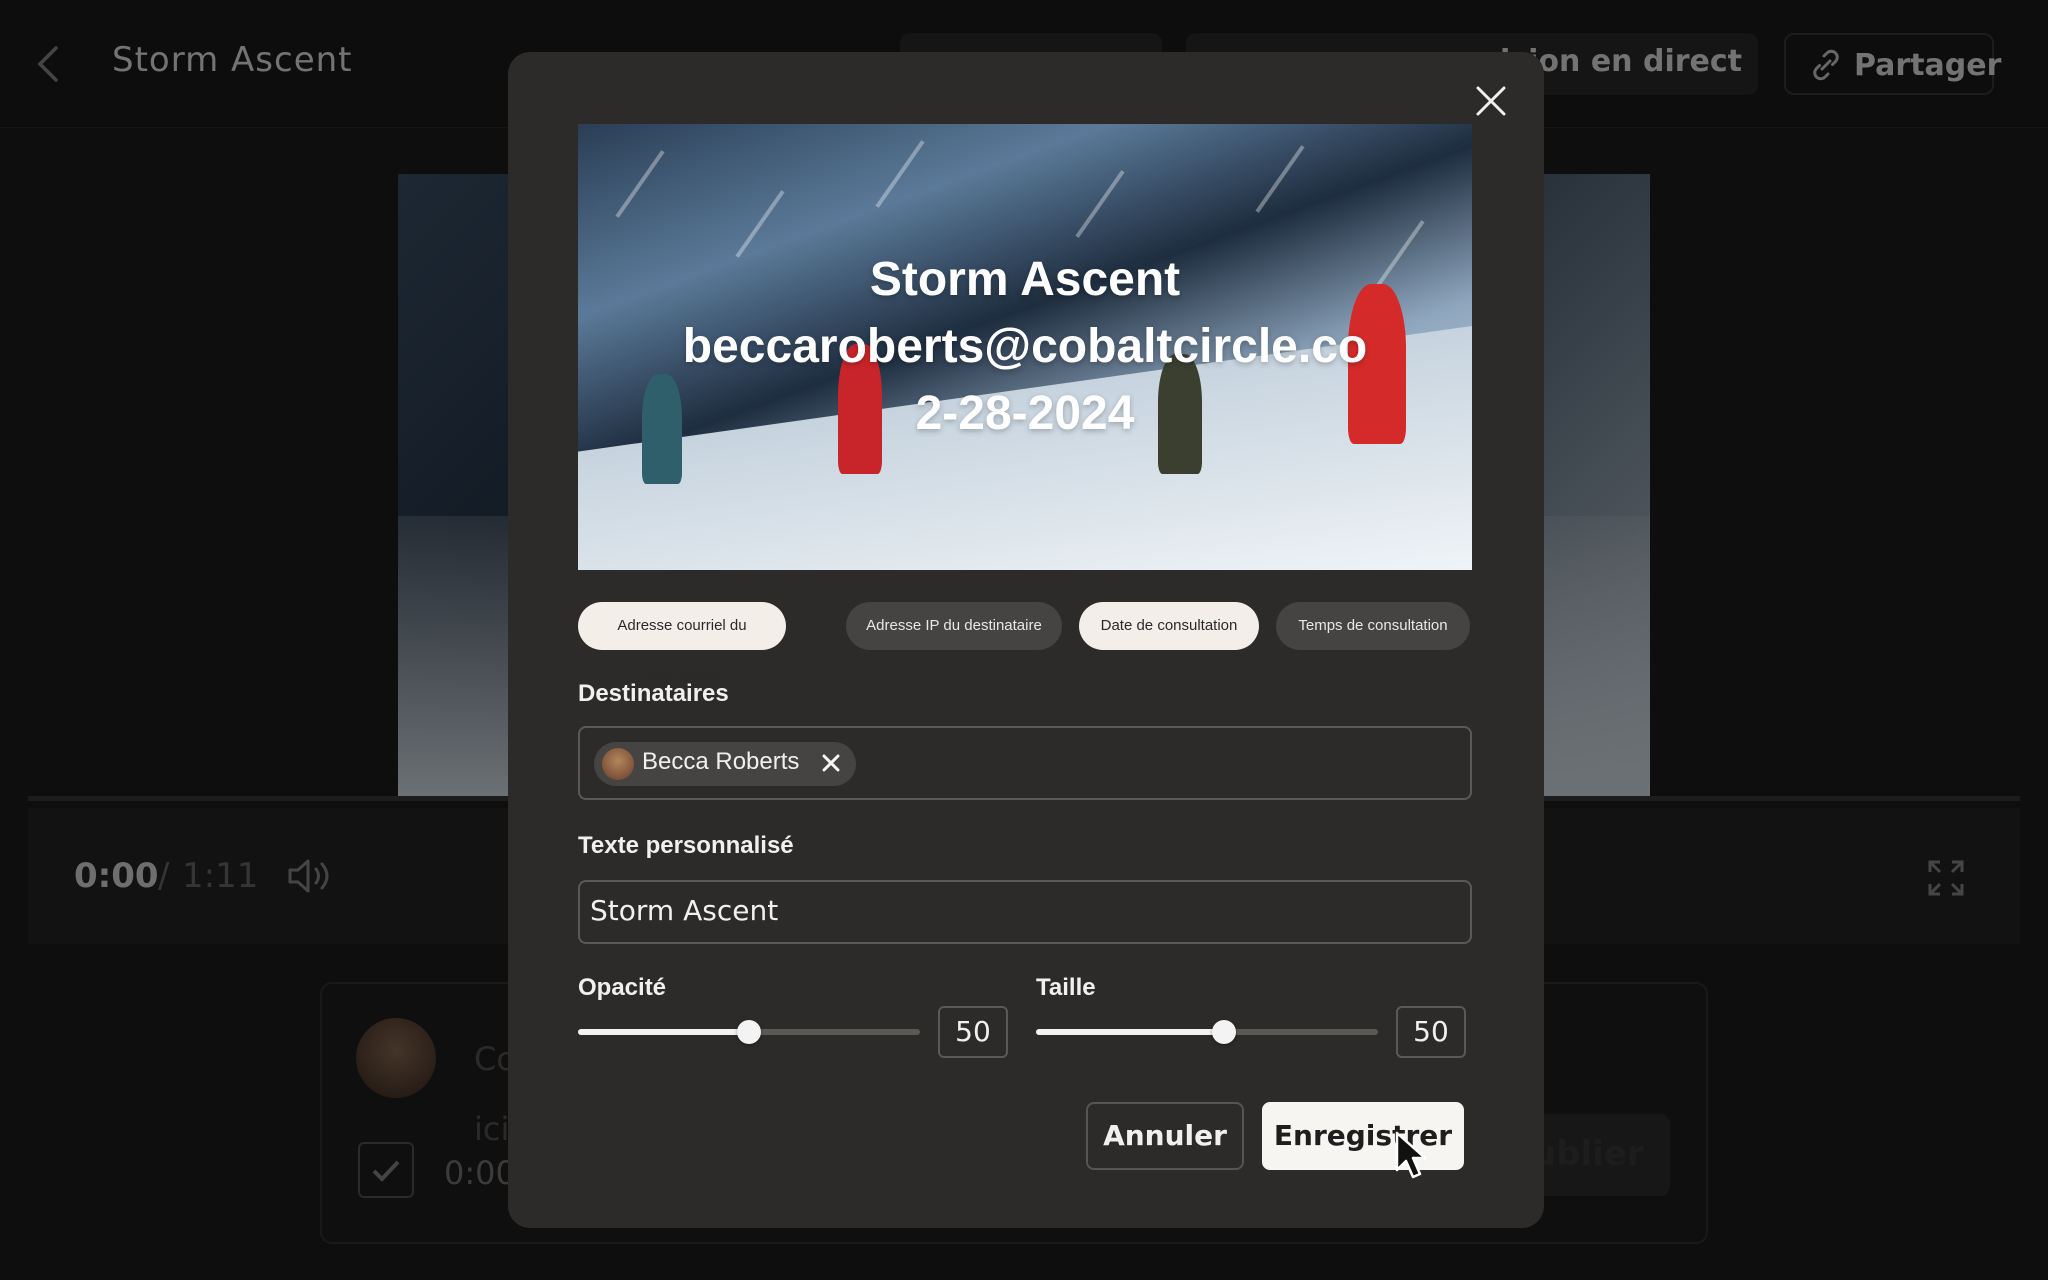 This screenshot has width=2048, height=1280. What do you see at coordinates (618, 764) in the screenshot?
I see `recipient-avatar` at bounding box center [618, 764].